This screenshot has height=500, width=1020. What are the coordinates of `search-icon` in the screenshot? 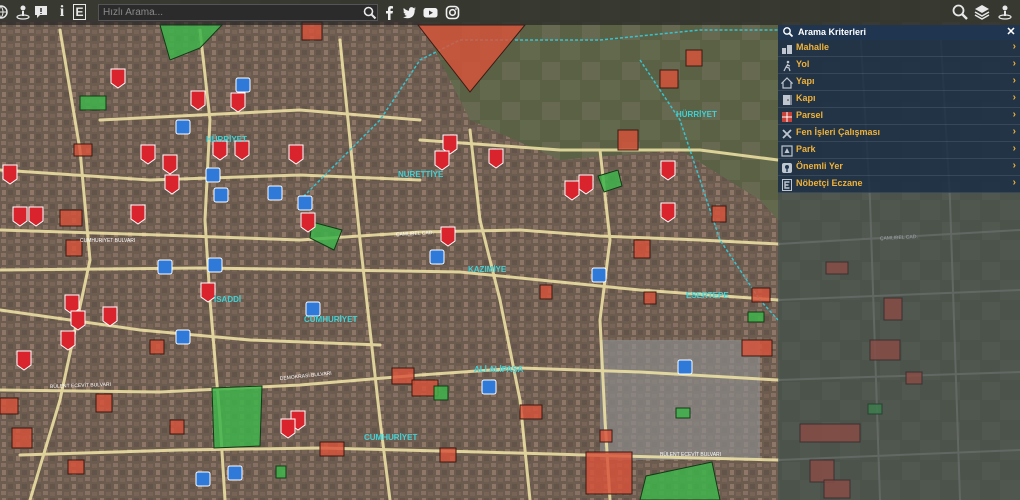 It's located at (370, 12).